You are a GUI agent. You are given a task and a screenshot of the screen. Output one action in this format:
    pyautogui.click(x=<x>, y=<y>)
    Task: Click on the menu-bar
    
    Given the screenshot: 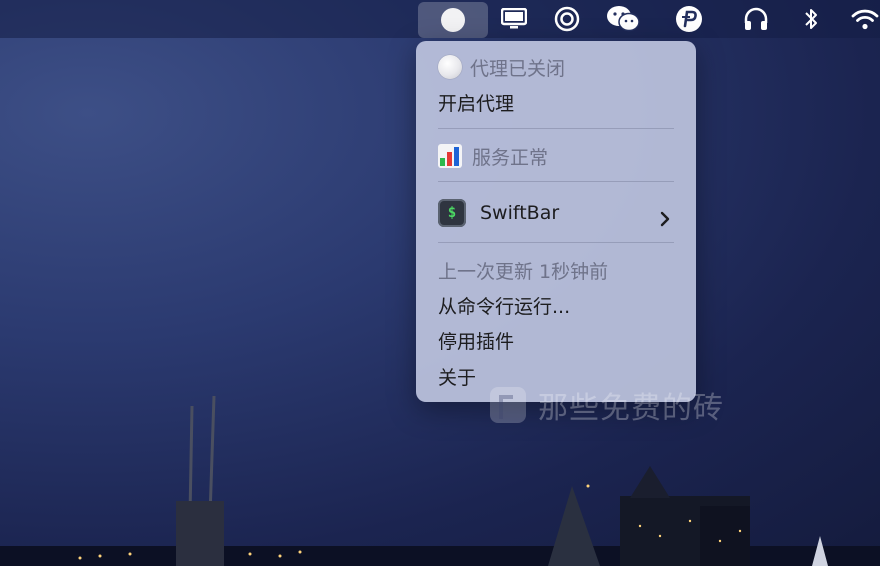 What is the action you would take?
    pyautogui.click(x=440, y=19)
    